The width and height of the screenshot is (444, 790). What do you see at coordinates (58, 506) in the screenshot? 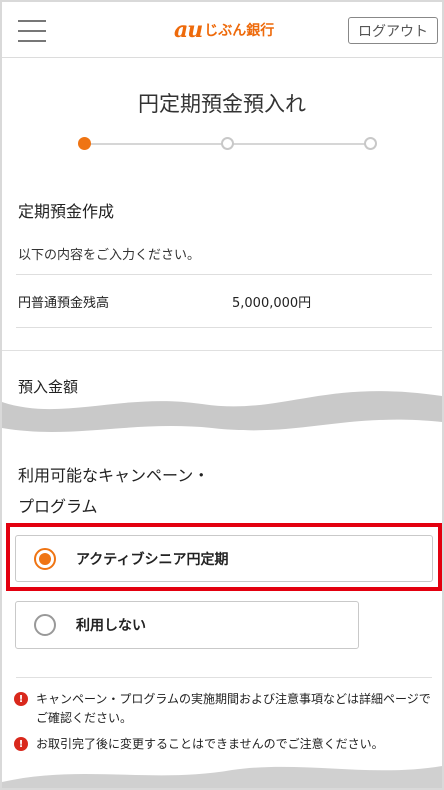
I see `campaign-heading-line2: プログラム` at bounding box center [58, 506].